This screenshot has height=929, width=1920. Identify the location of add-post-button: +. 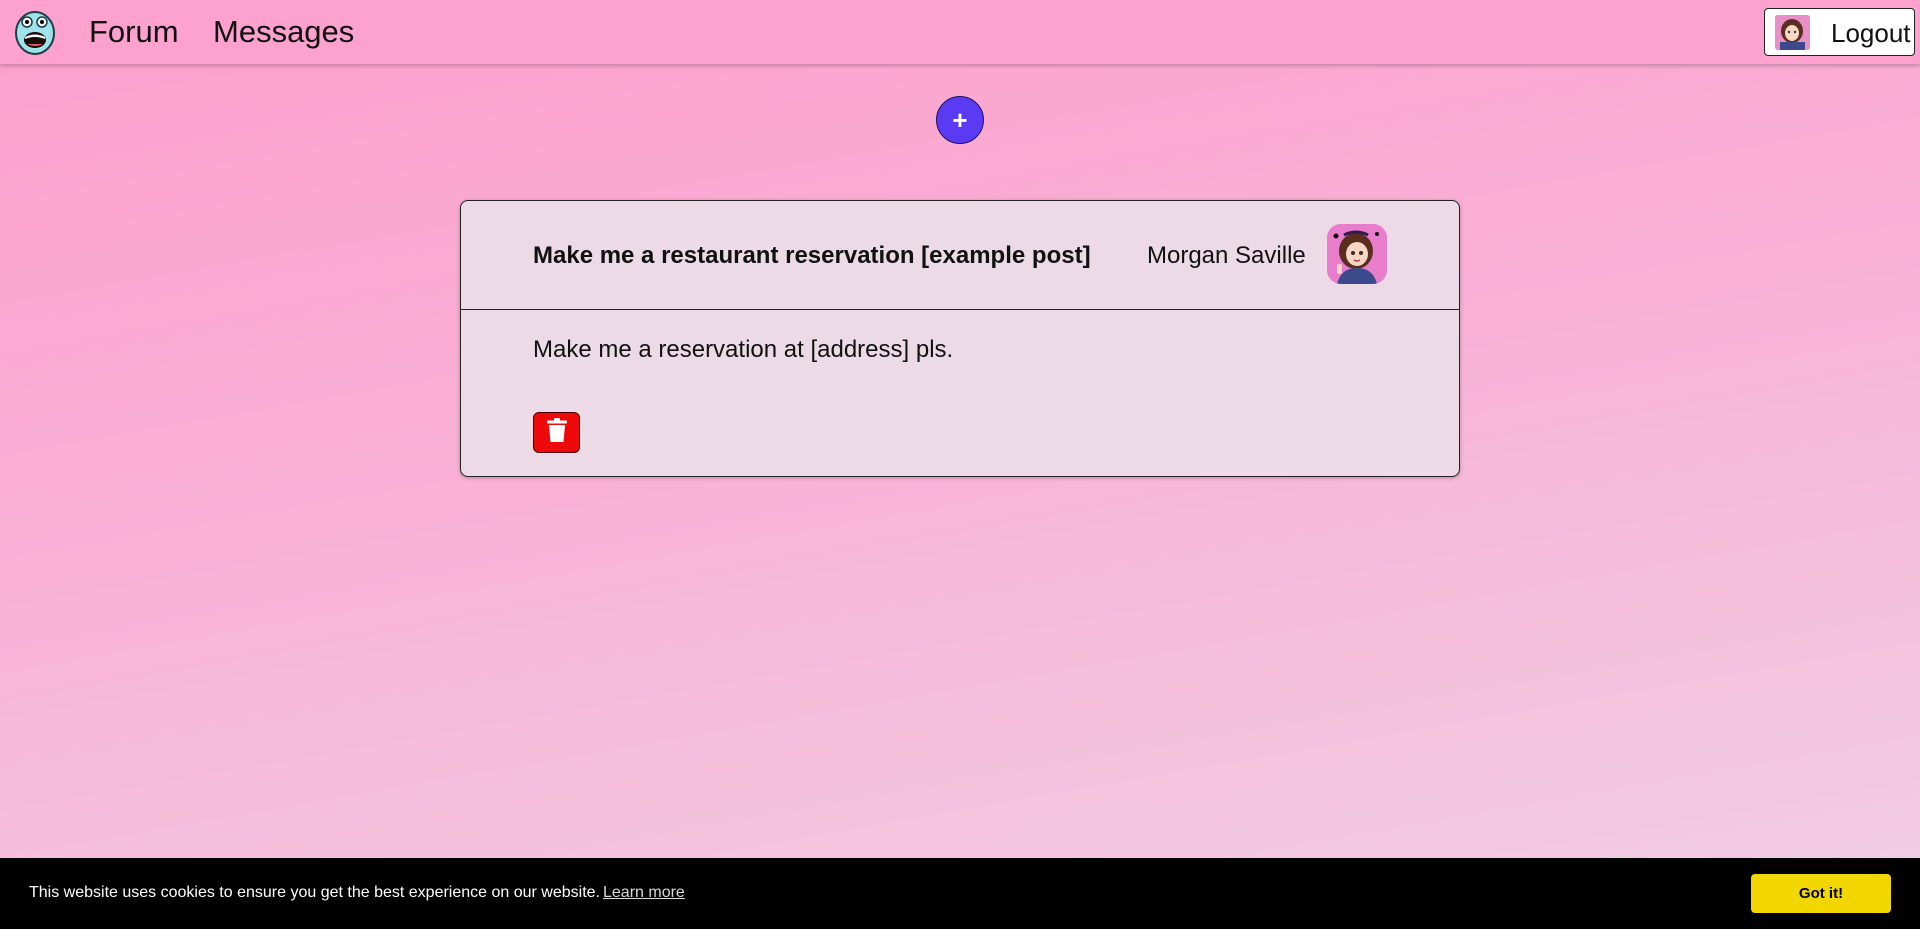
(960, 120).